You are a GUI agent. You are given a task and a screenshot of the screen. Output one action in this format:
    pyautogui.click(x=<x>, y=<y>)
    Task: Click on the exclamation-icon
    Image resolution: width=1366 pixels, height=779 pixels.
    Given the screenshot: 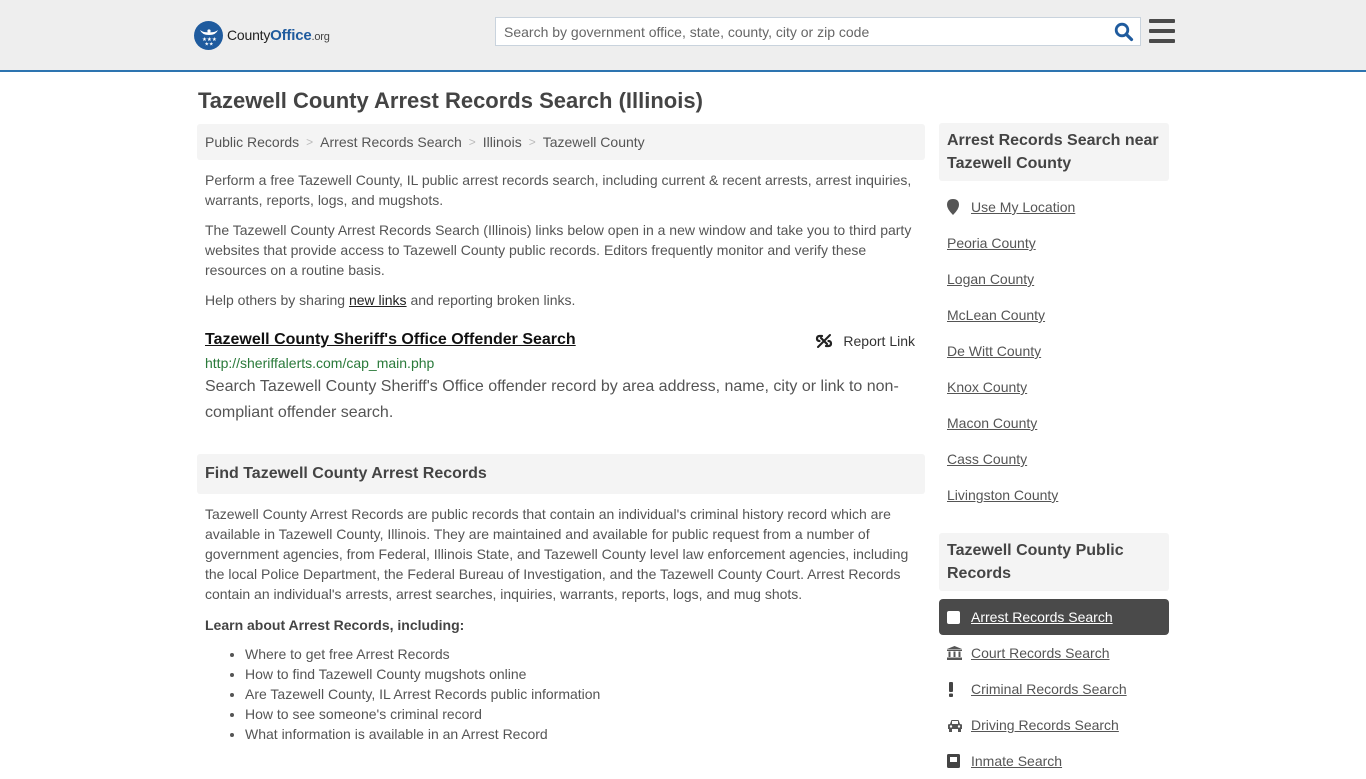 What is the action you would take?
    pyautogui.click(x=959, y=689)
    